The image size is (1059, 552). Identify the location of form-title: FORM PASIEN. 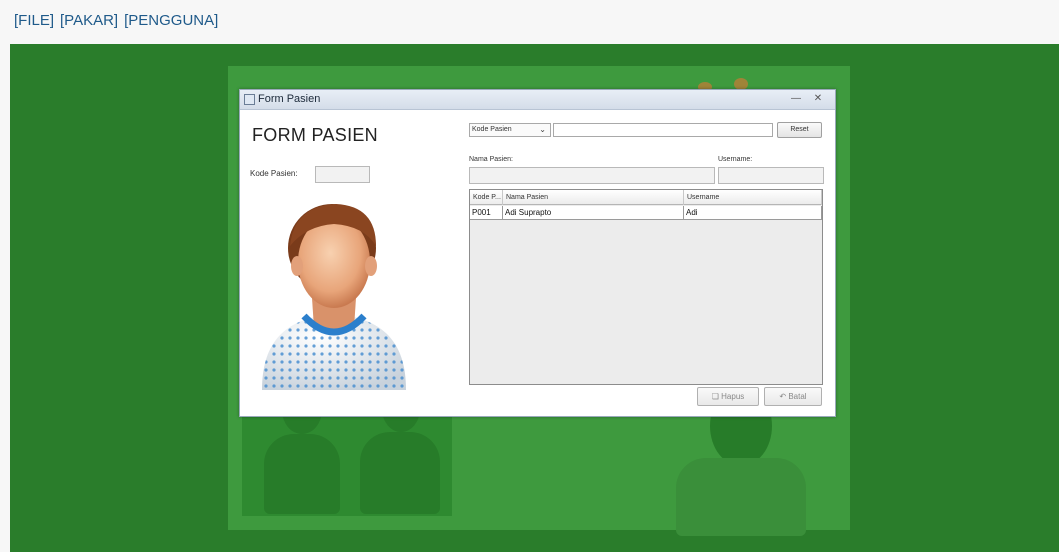
(315, 135).